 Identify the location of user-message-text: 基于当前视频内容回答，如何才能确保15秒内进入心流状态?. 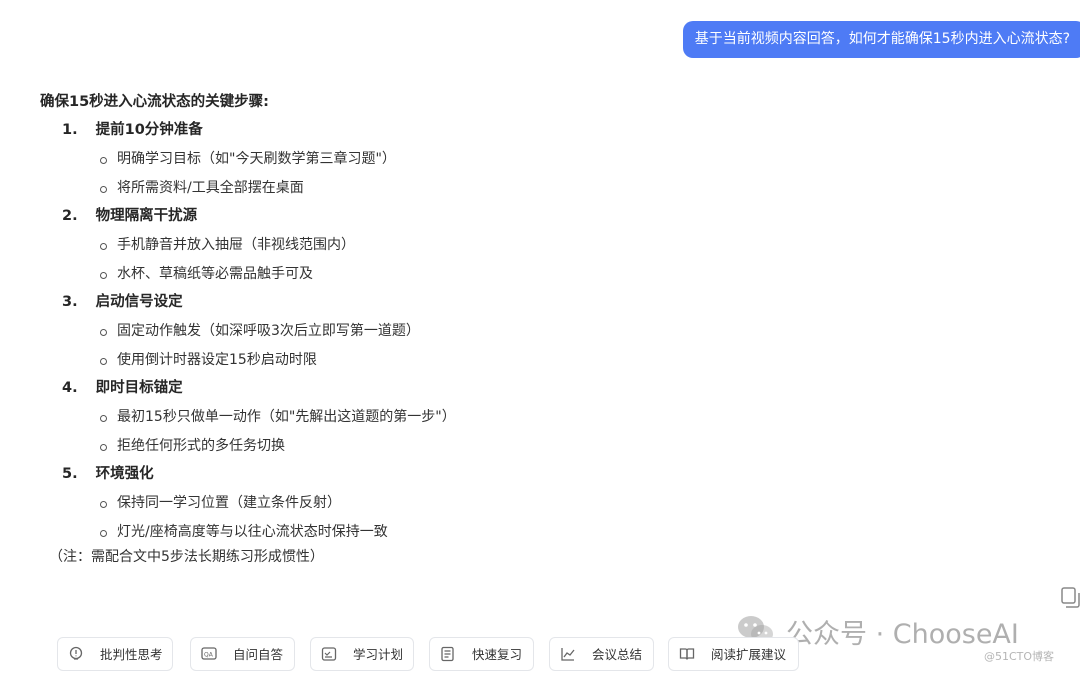
(882, 39).